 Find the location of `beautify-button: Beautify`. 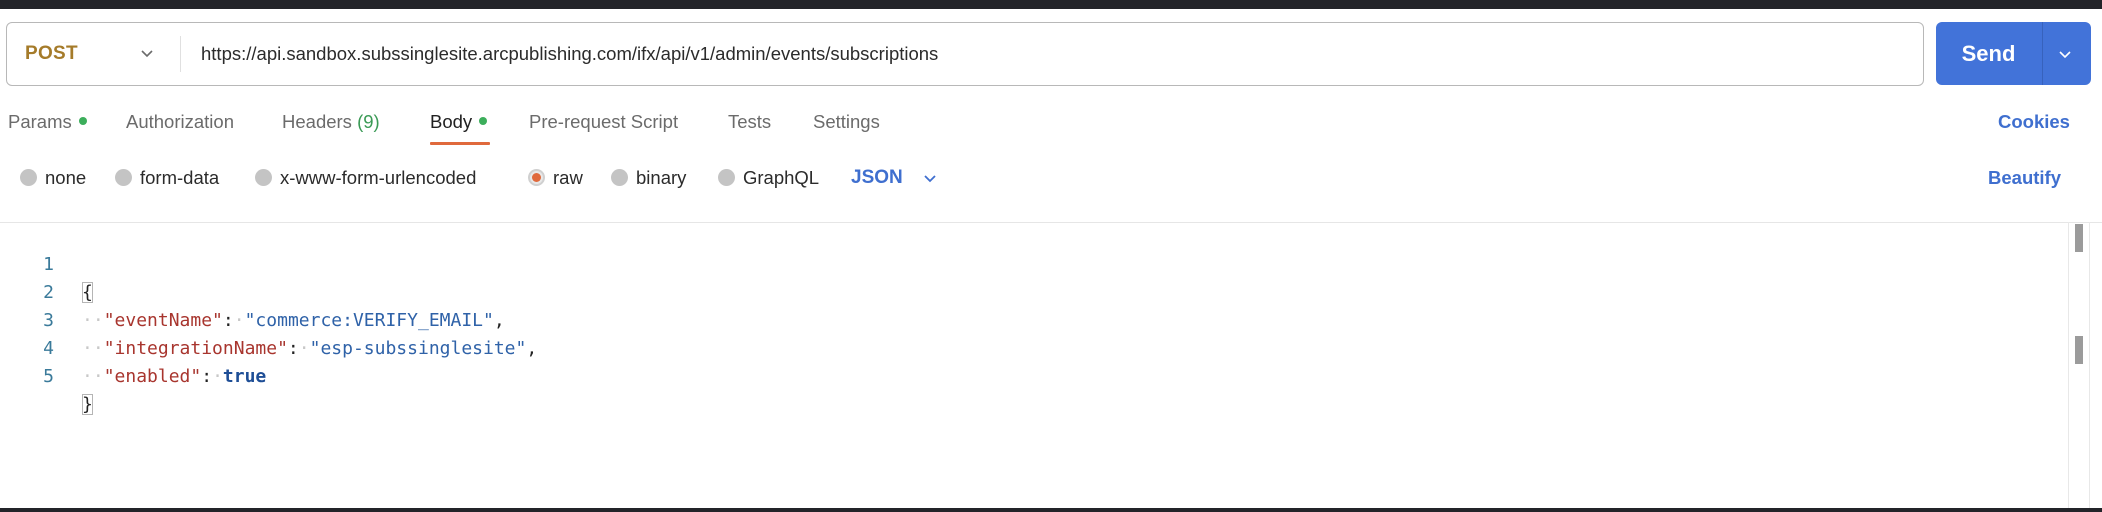

beautify-button: Beautify is located at coordinates (2024, 178).